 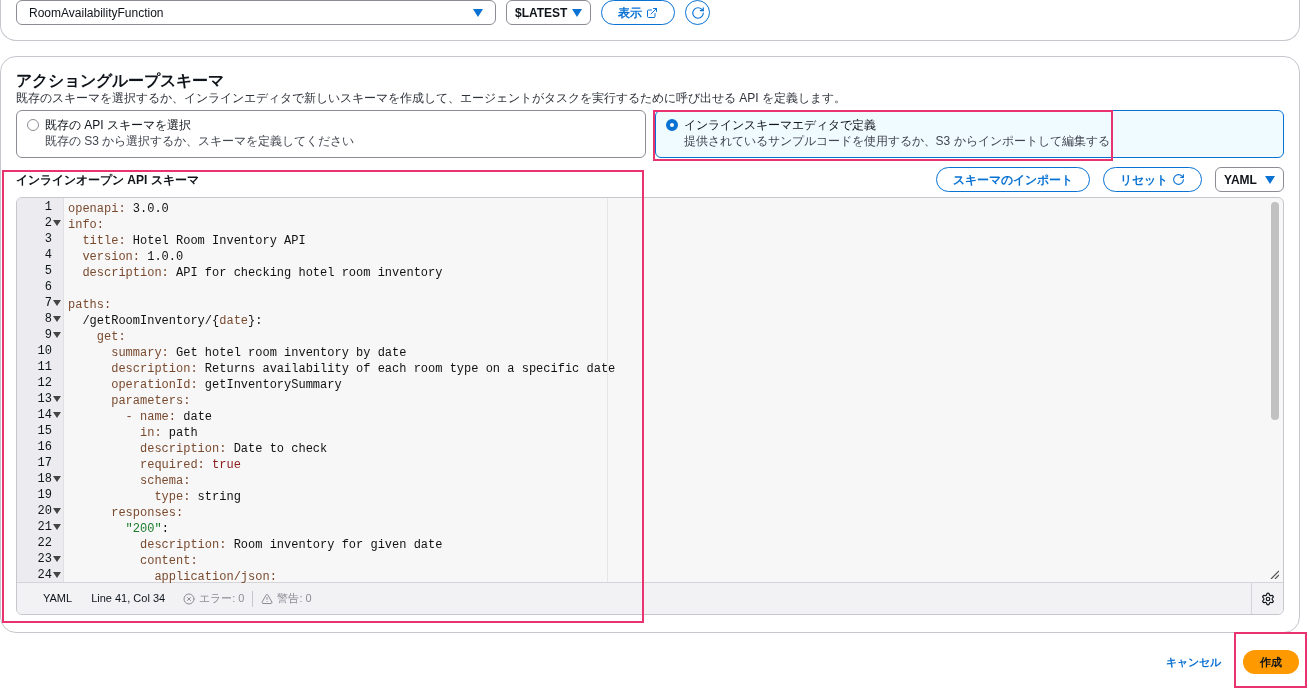 I want to click on code-line: schema:, so click(x=165, y=481).